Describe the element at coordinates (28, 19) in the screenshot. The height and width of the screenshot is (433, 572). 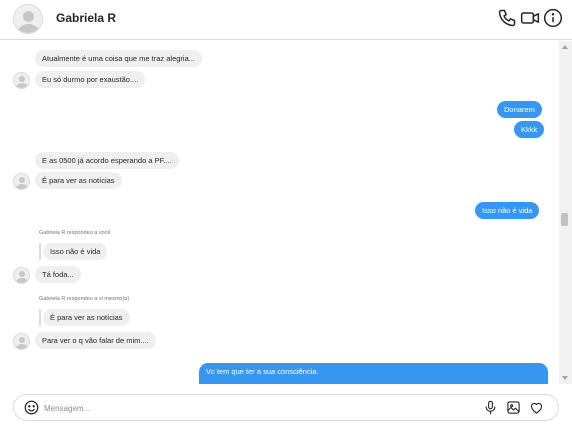
I see `contact-avatar` at that location.